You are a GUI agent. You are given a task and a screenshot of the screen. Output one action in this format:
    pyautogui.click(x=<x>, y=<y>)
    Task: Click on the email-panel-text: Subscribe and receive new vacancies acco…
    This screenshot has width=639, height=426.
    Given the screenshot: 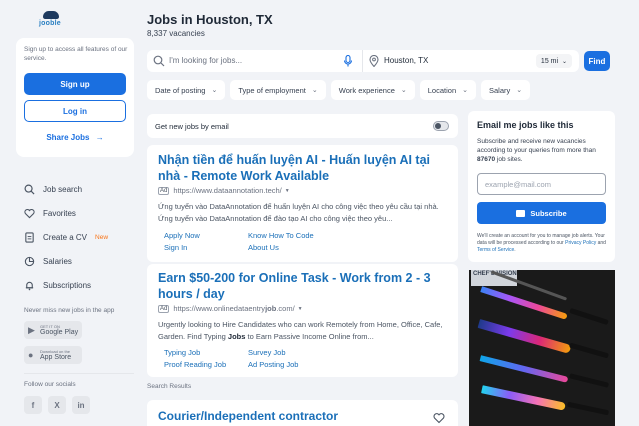 What is the action you would take?
    pyautogui.click(x=542, y=150)
    